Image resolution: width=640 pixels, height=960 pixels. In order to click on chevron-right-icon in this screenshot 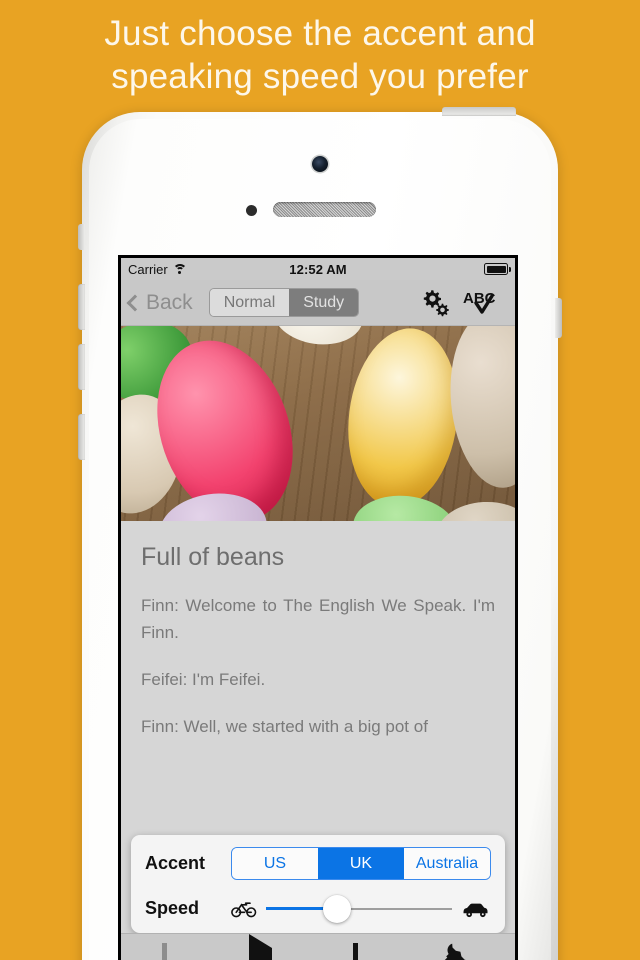, I will do `click(356, 951)`.